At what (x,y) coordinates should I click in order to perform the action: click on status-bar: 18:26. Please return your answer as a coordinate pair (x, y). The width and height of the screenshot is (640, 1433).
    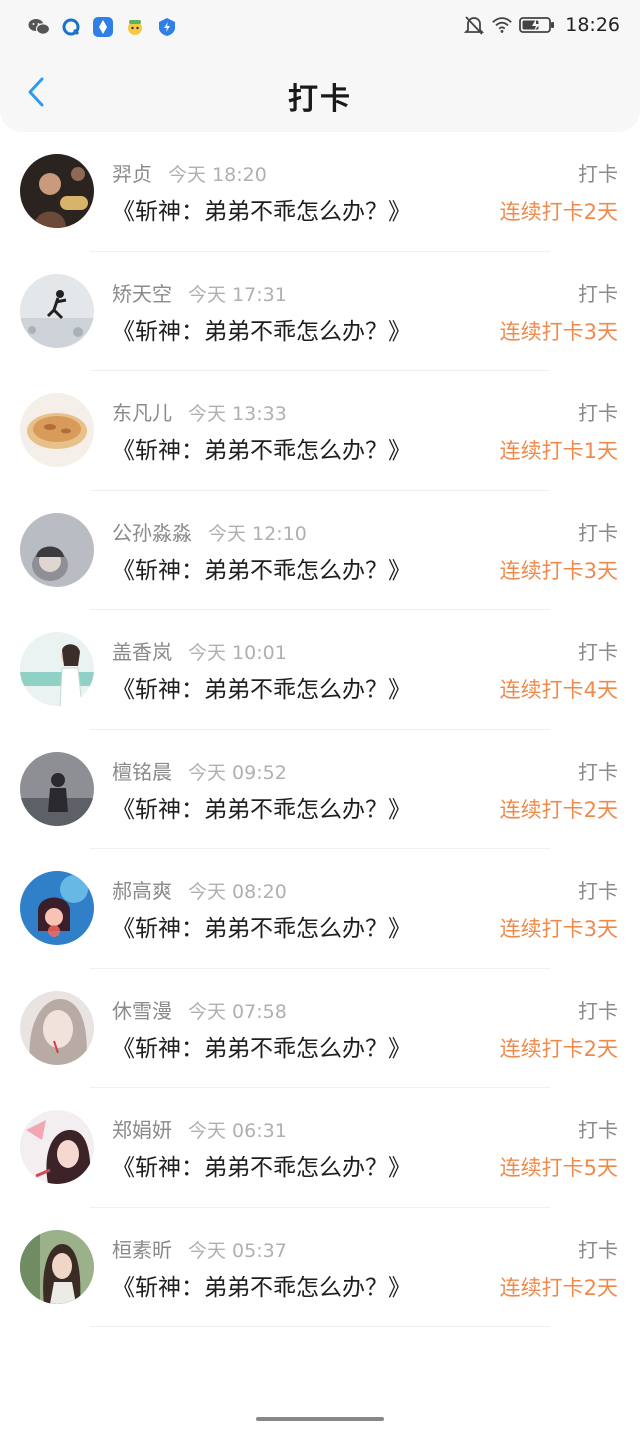
    Looking at the image, I should click on (320, 28).